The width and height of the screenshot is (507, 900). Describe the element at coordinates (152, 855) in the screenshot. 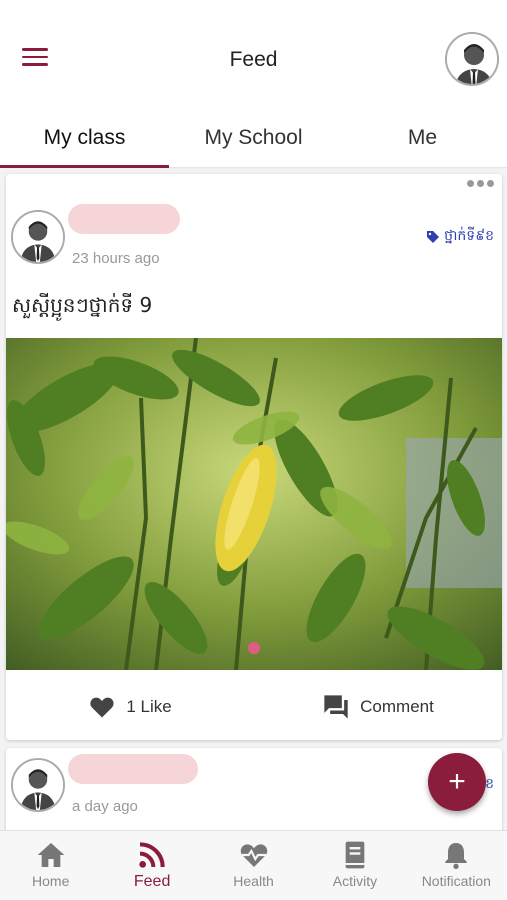

I see `rss-feed-icon` at that location.